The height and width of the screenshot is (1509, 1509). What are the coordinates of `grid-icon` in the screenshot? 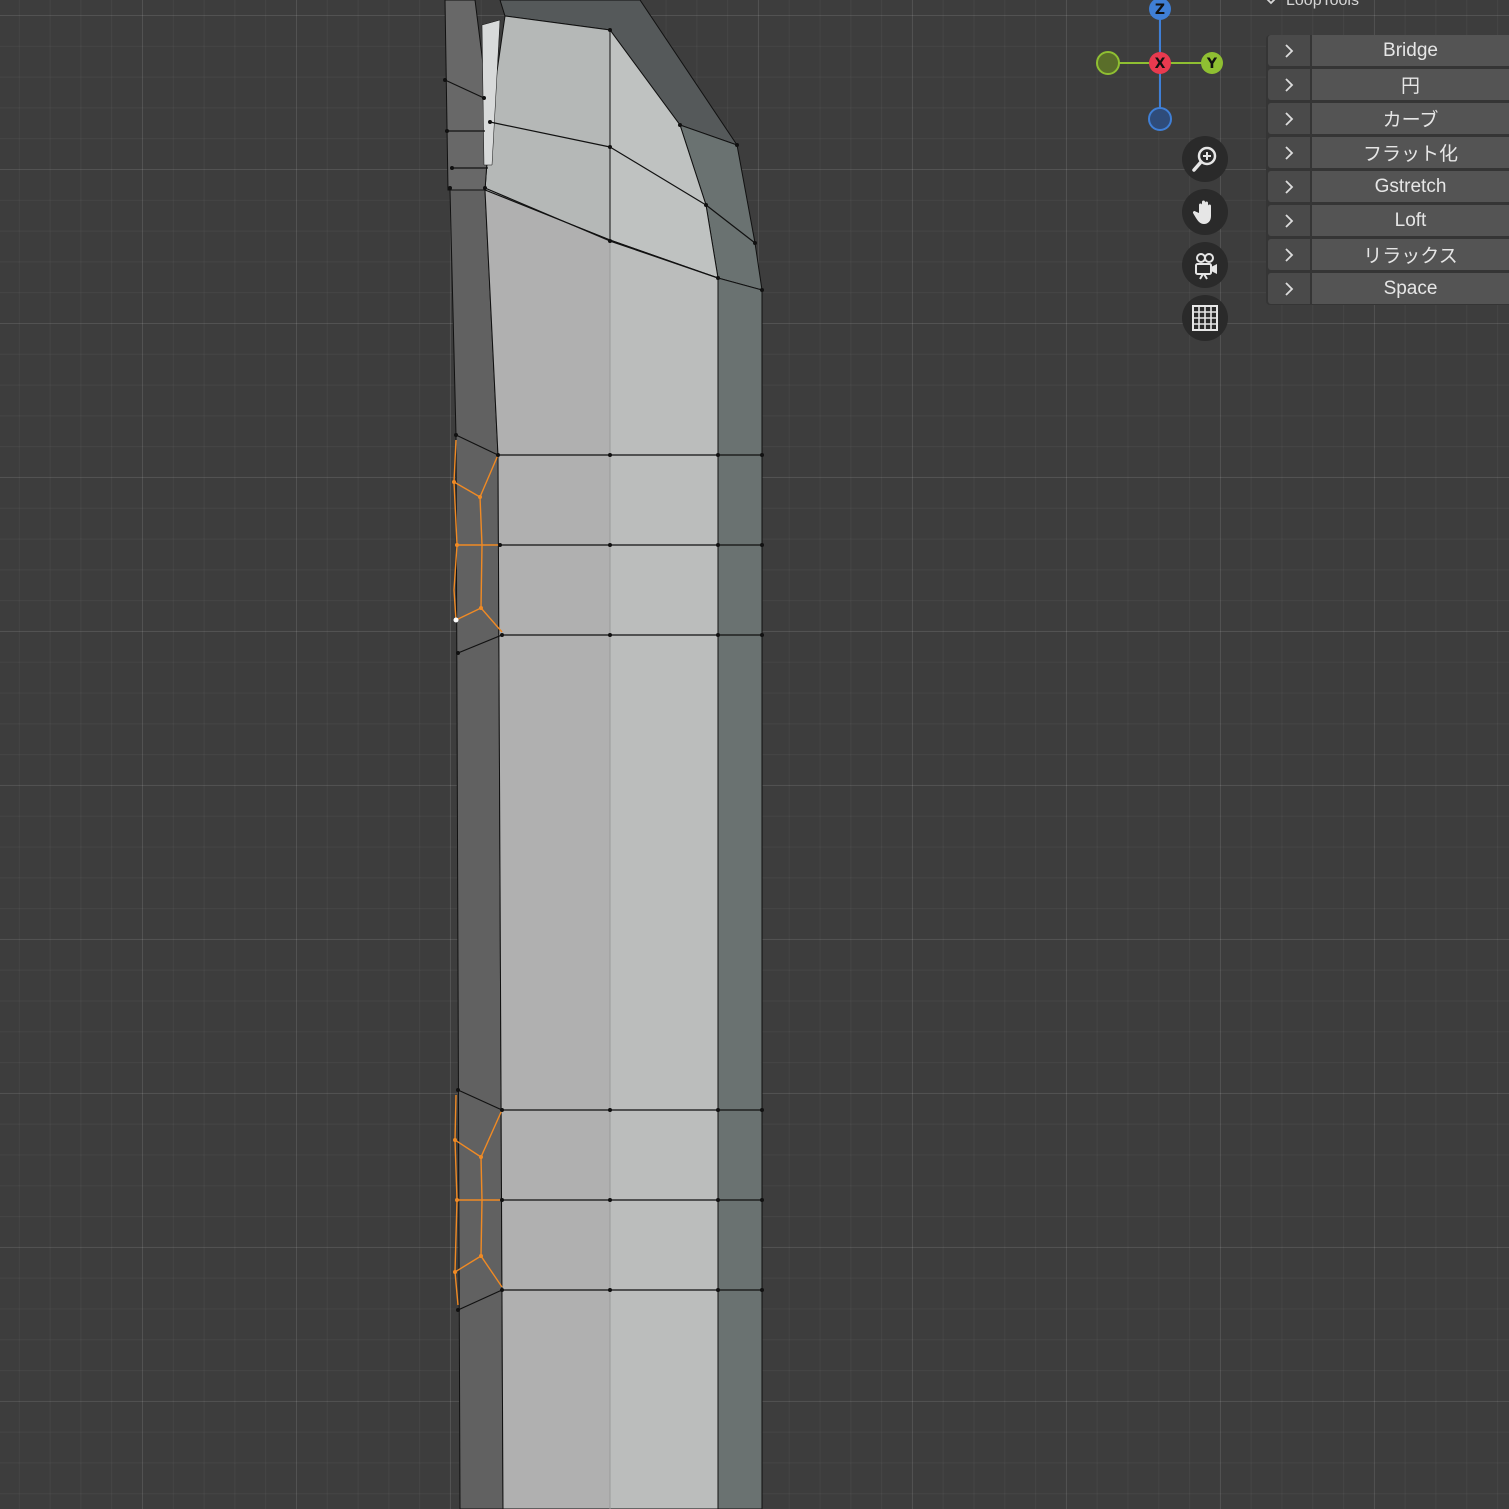 It's located at (1205, 318).